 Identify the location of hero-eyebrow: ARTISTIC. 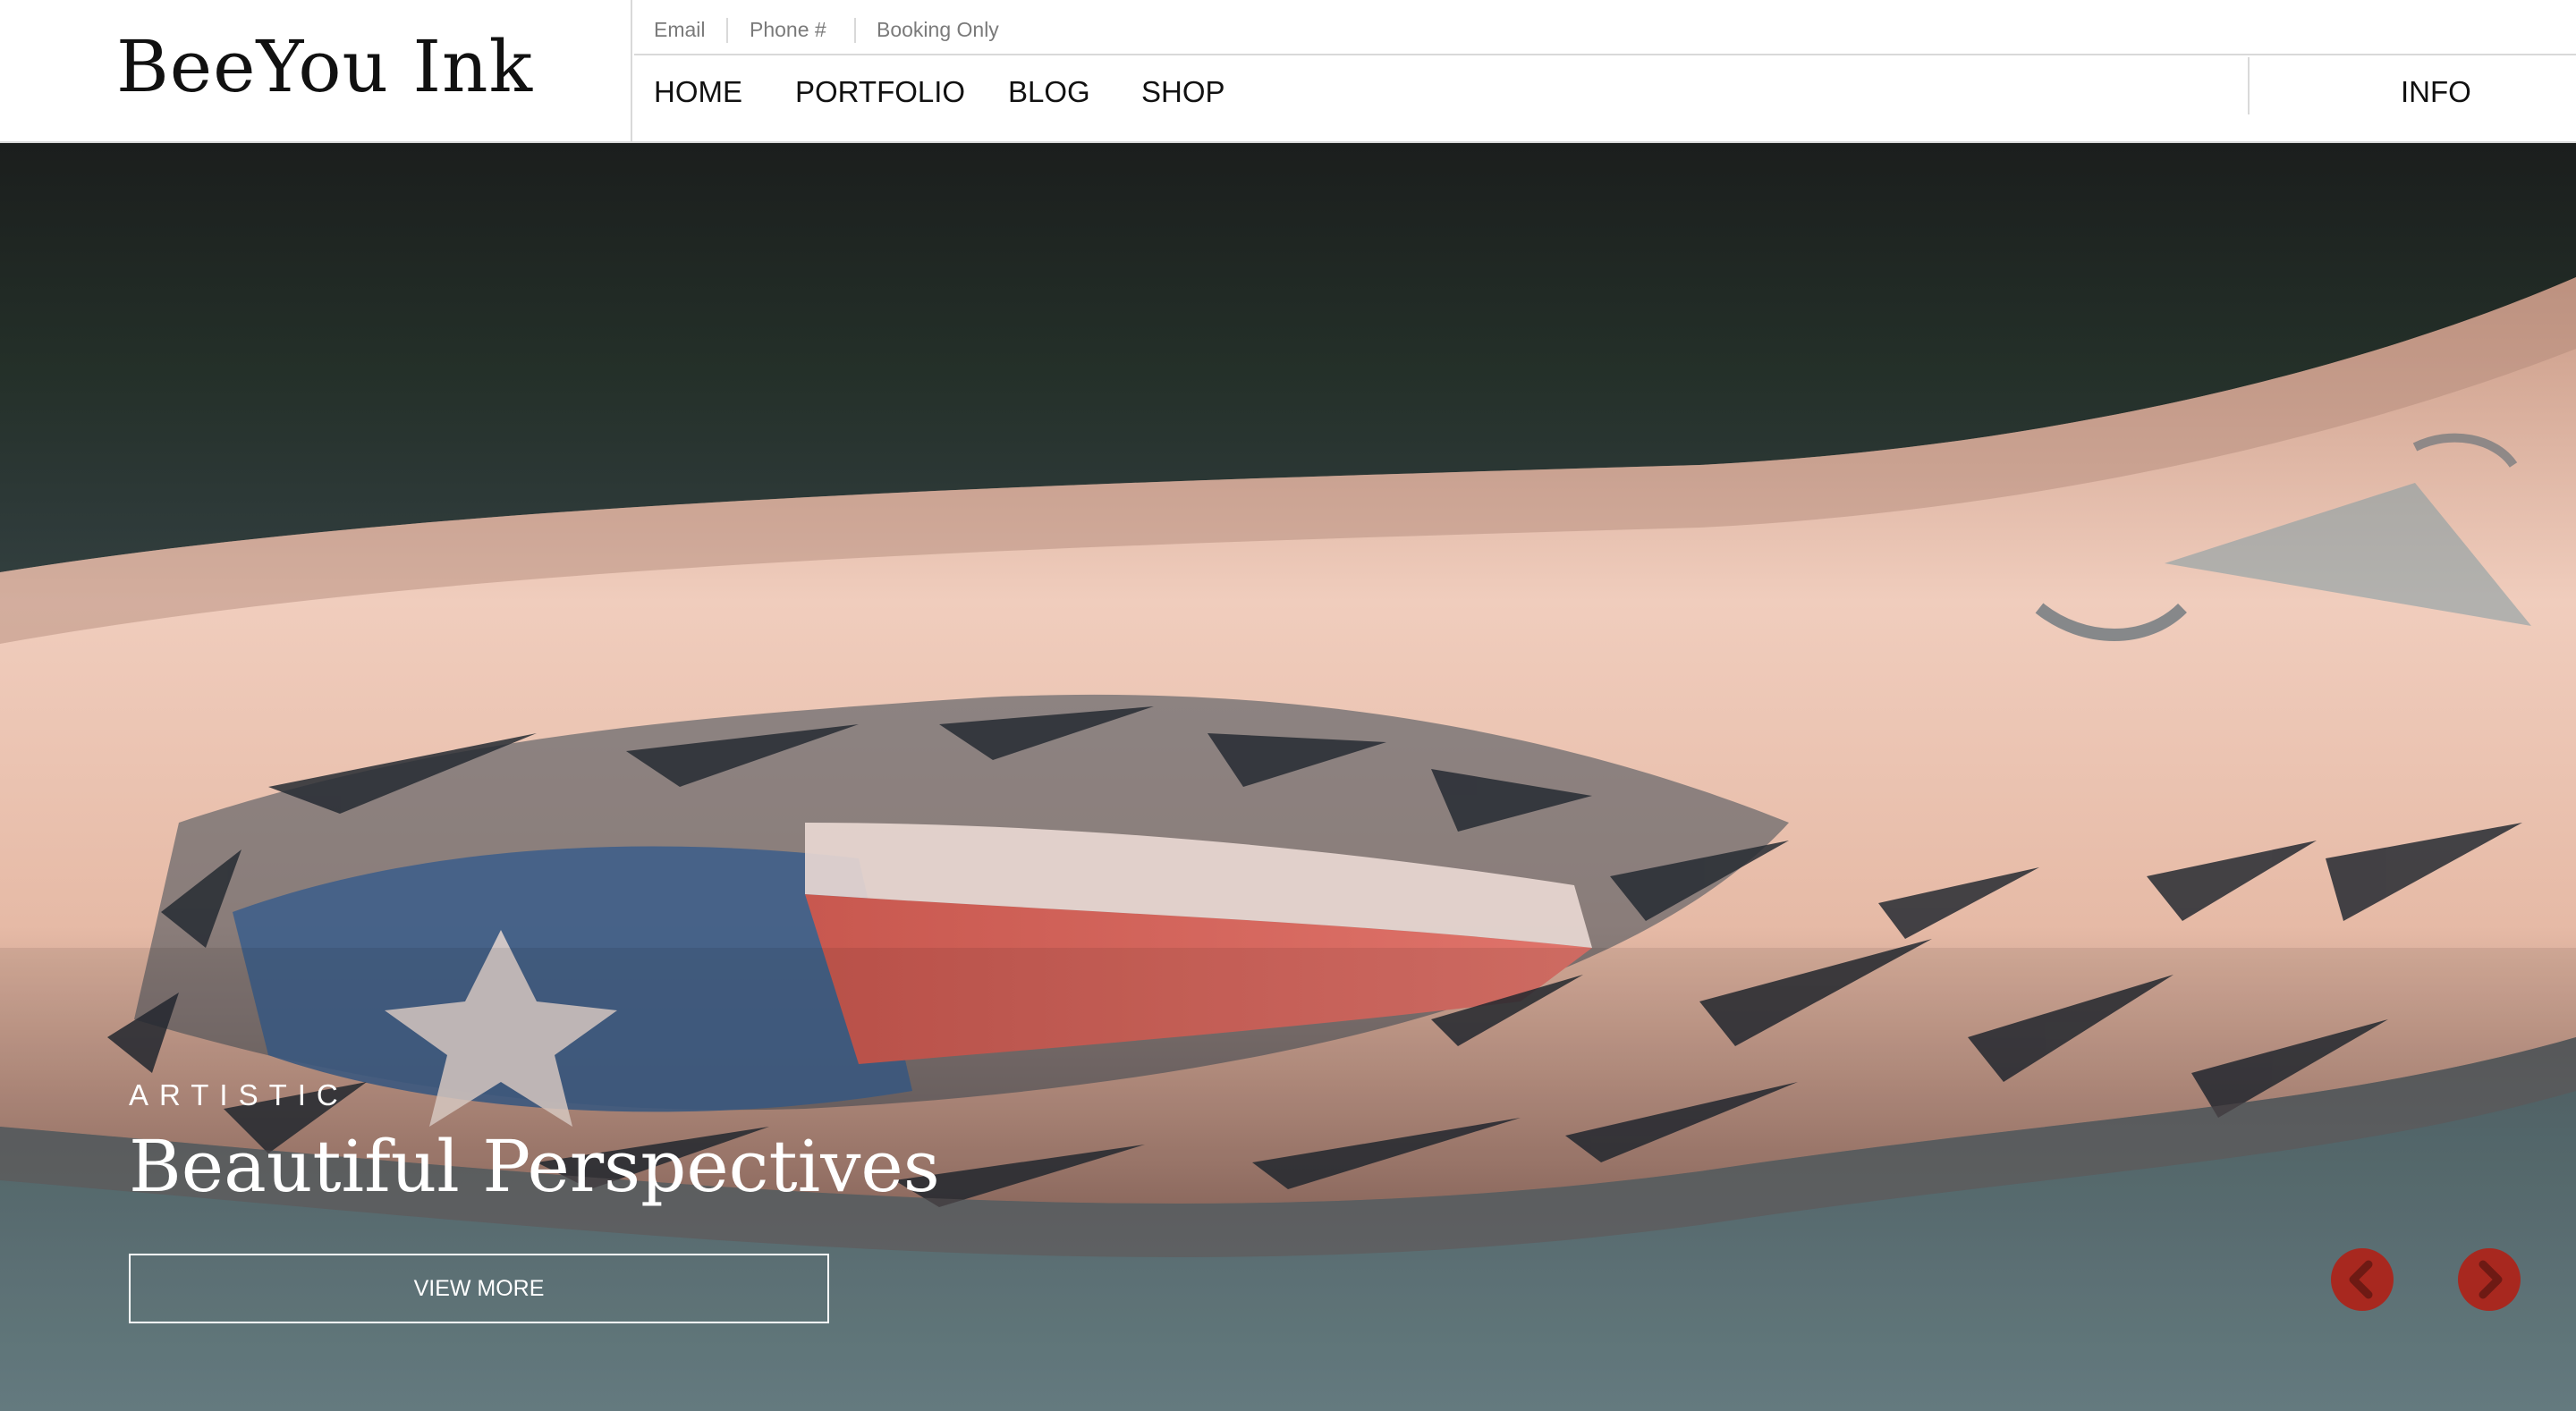
(239, 1094).